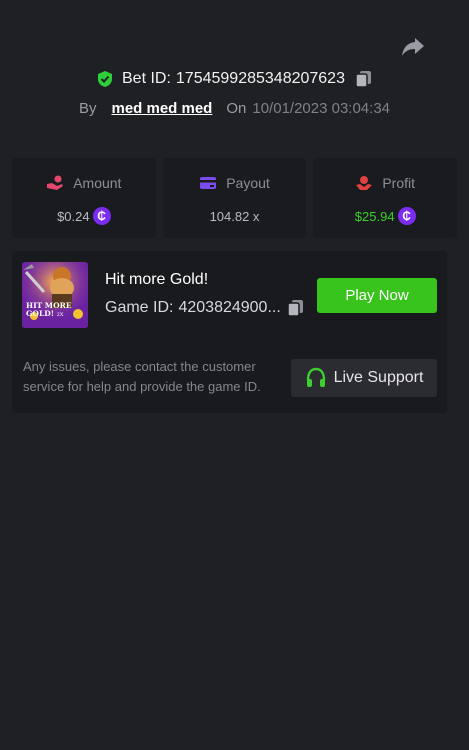  I want to click on stat-profit-label: Profit, so click(399, 183).